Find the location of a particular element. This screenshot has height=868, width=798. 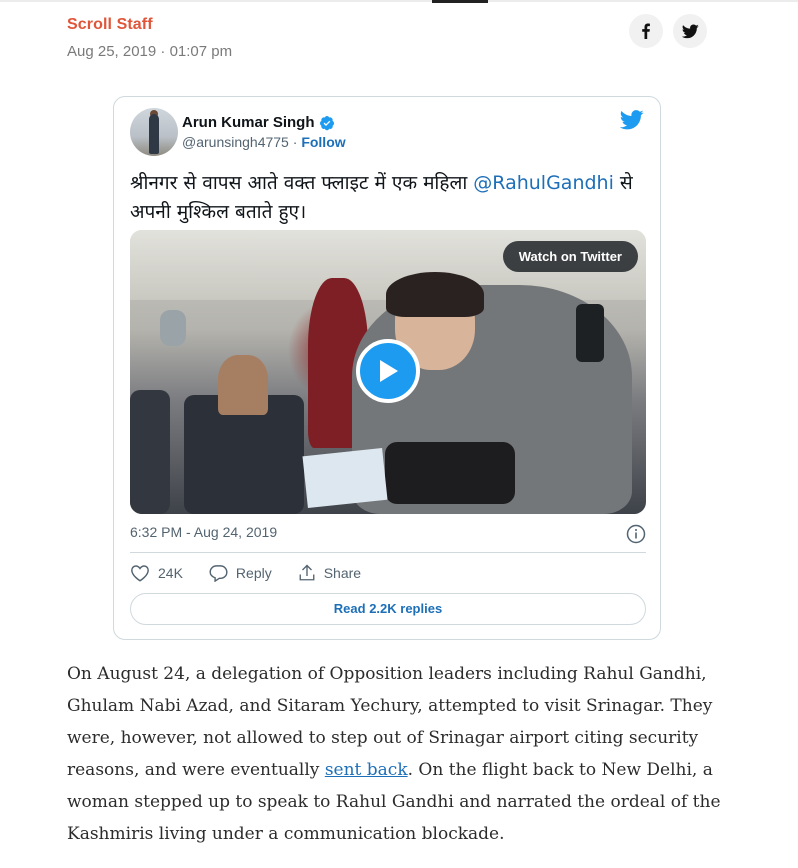

tweet-divider is located at coordinates (388, 552).